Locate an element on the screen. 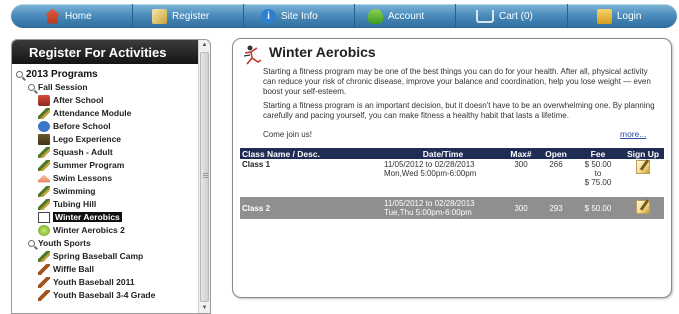 Image resolution: width=679 pixels, height=314 pixels. tree-item-spring-baseball-camp: Spring Baseball Camp is located at coordinates (90, 256).